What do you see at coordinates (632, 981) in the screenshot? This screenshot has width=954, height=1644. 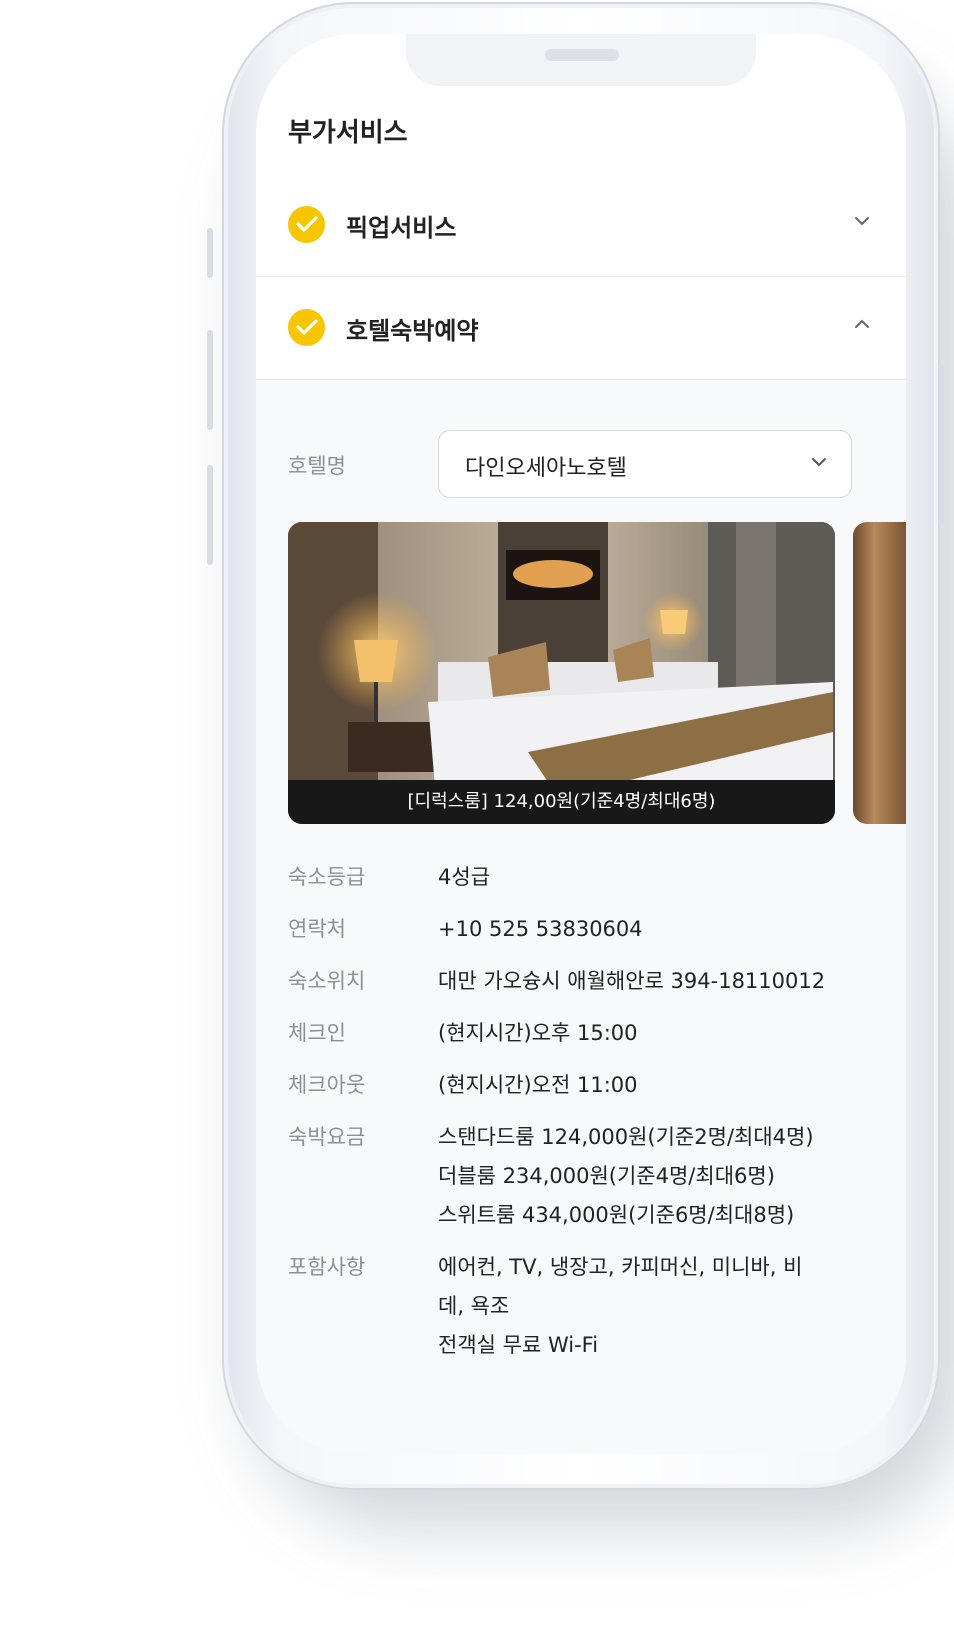 I see `detail-value: 대만 가오슝시 애월해안로 394-18110012` at bounding box center [632, 981].